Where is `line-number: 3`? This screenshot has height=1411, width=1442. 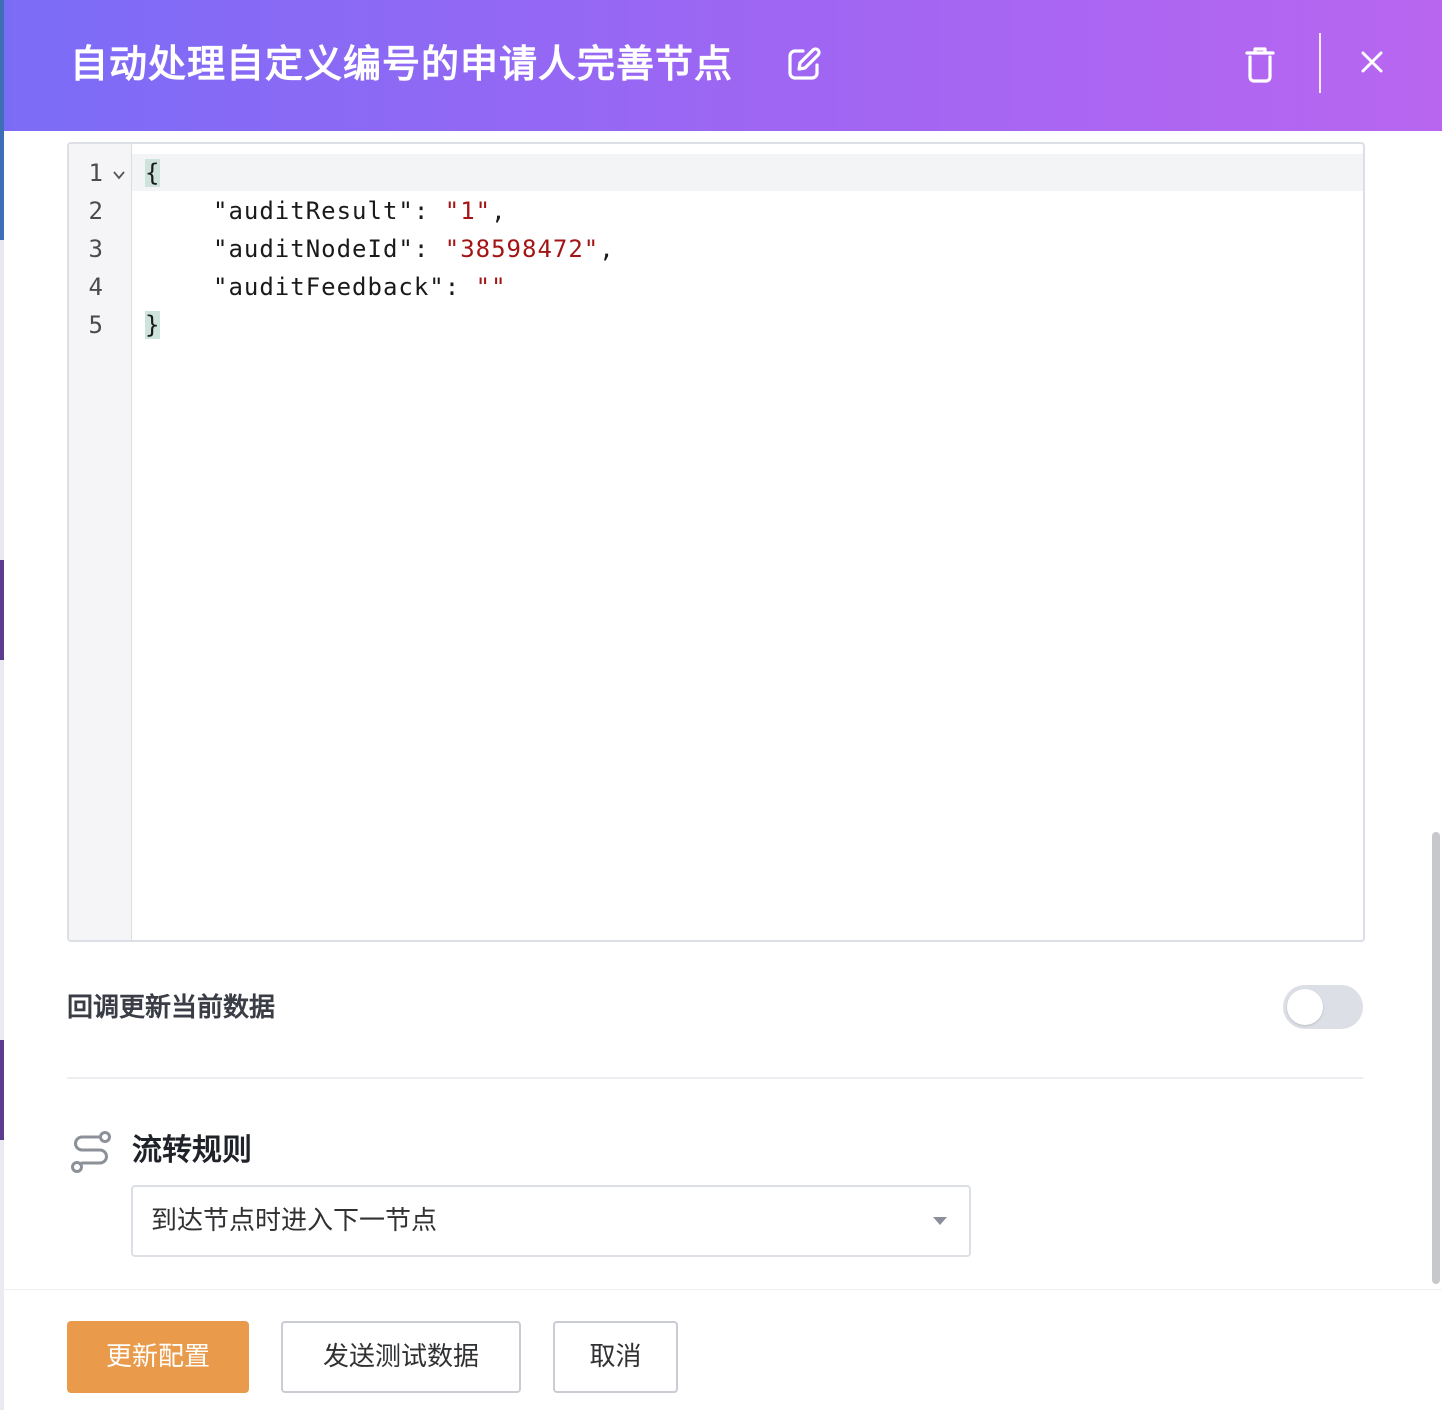 line-number: 3 is located at coordinates (95, 249).